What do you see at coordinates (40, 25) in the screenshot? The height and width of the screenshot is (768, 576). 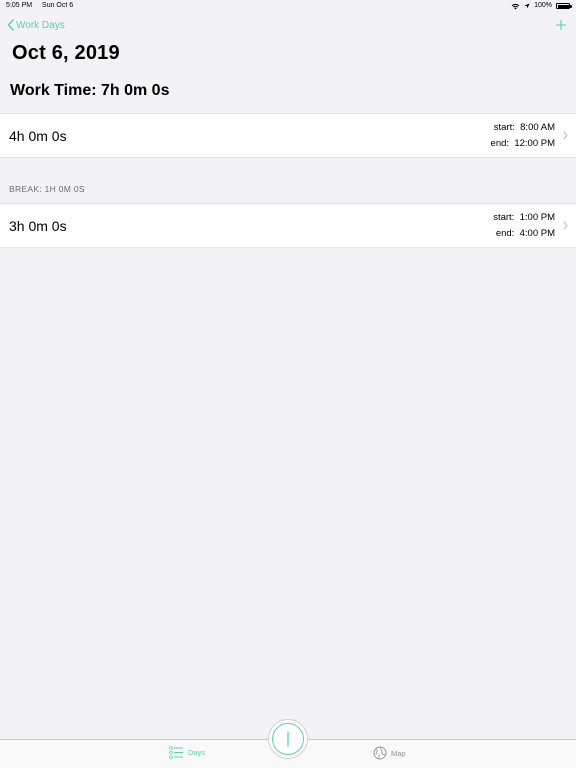 I see `back-label: Work Days` at bounding box center [40, 25].